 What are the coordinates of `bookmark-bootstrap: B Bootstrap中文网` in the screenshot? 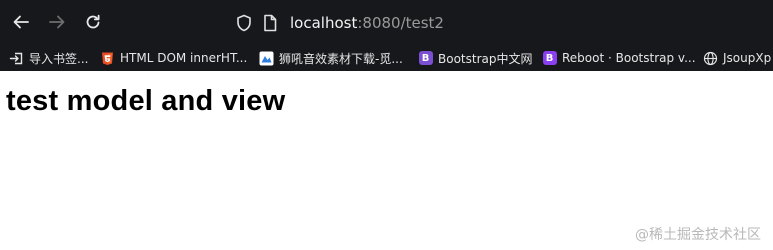 It's located at (475, 58).